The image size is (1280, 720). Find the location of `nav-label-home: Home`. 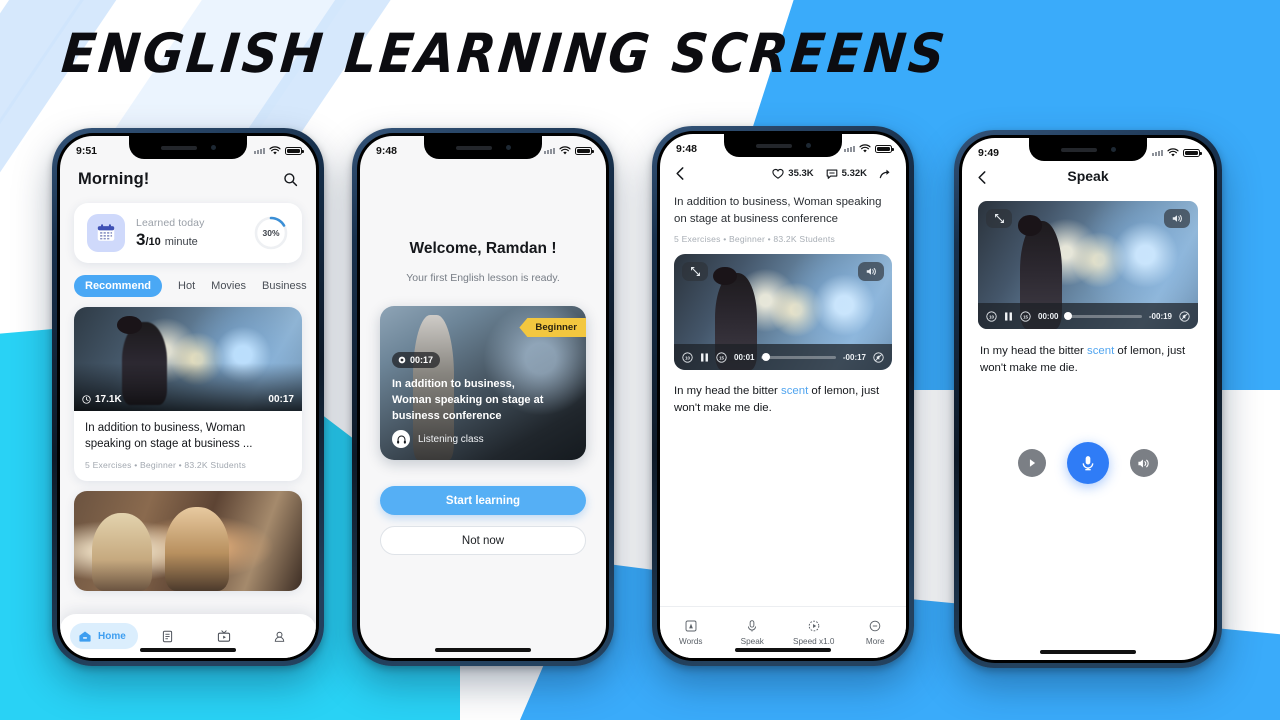

nav-label-home: Home is located at coordinates (112, 636).